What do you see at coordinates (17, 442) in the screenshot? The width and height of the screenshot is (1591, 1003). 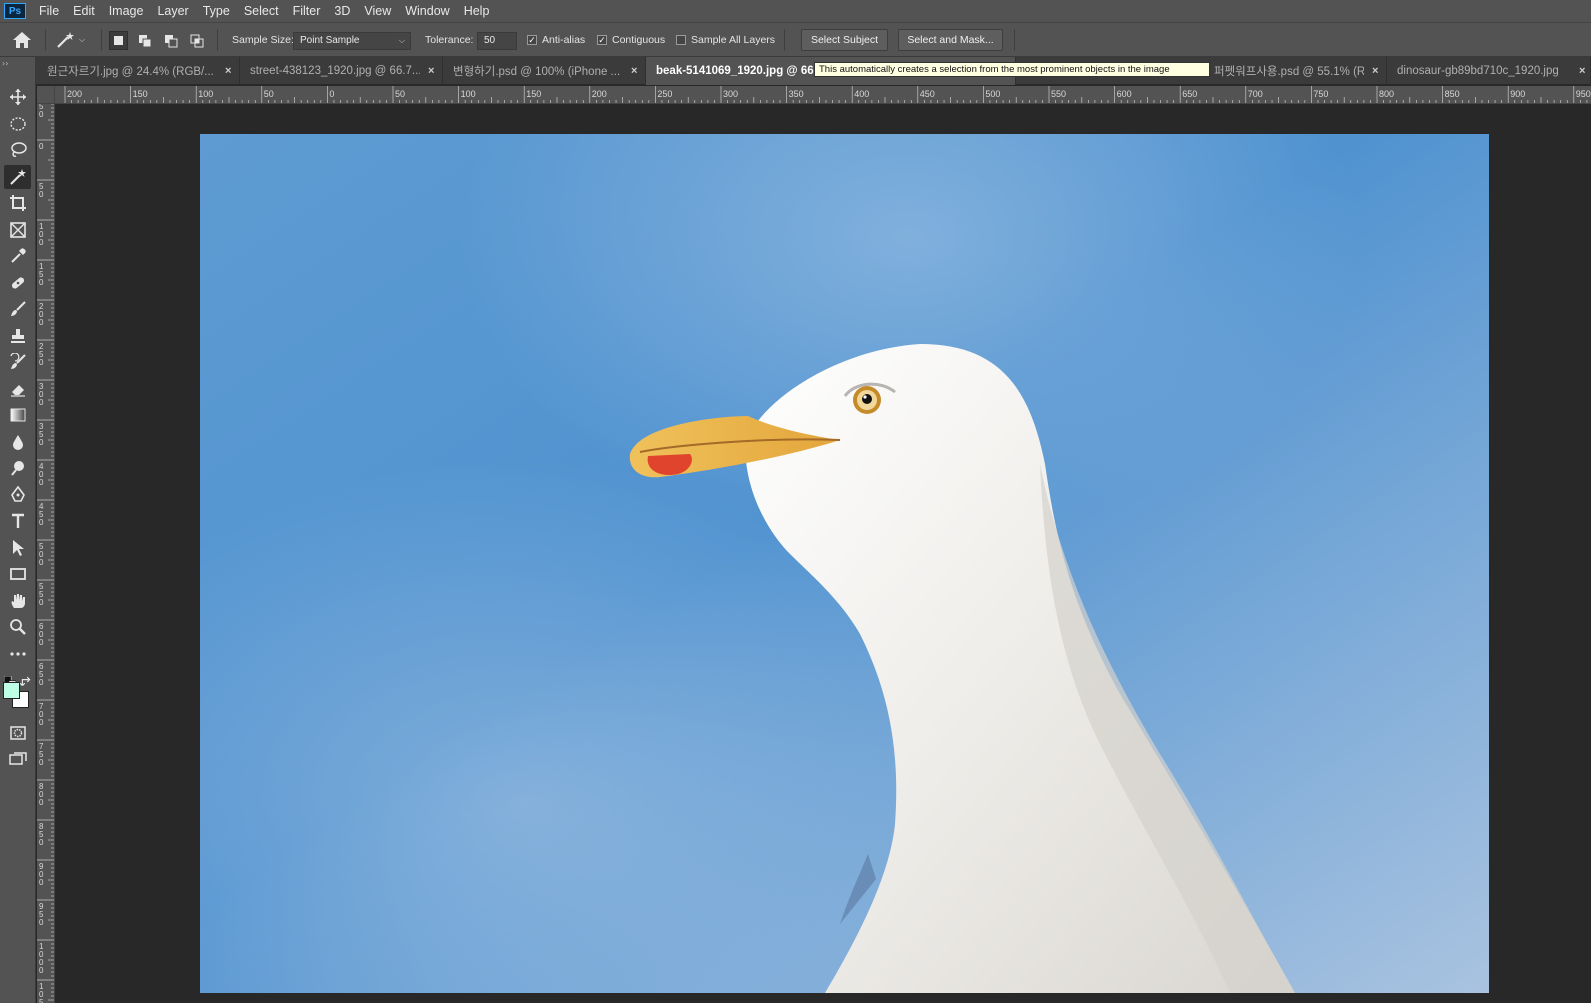 I see `tool-blur` at bounding box center [17, 442].